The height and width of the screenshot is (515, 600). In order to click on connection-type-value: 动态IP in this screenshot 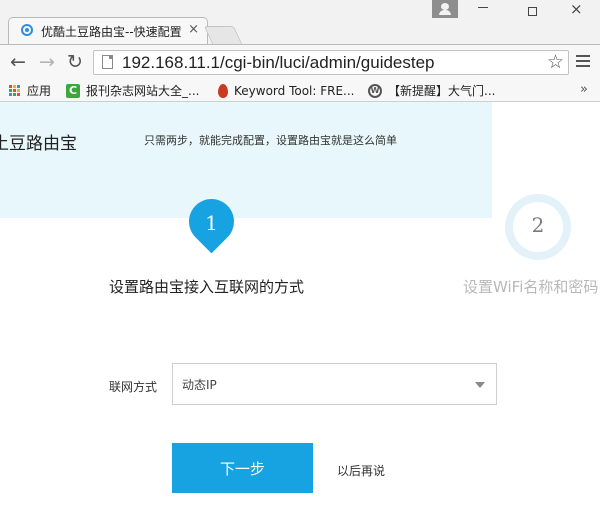, I will do `click(199, 385)`.